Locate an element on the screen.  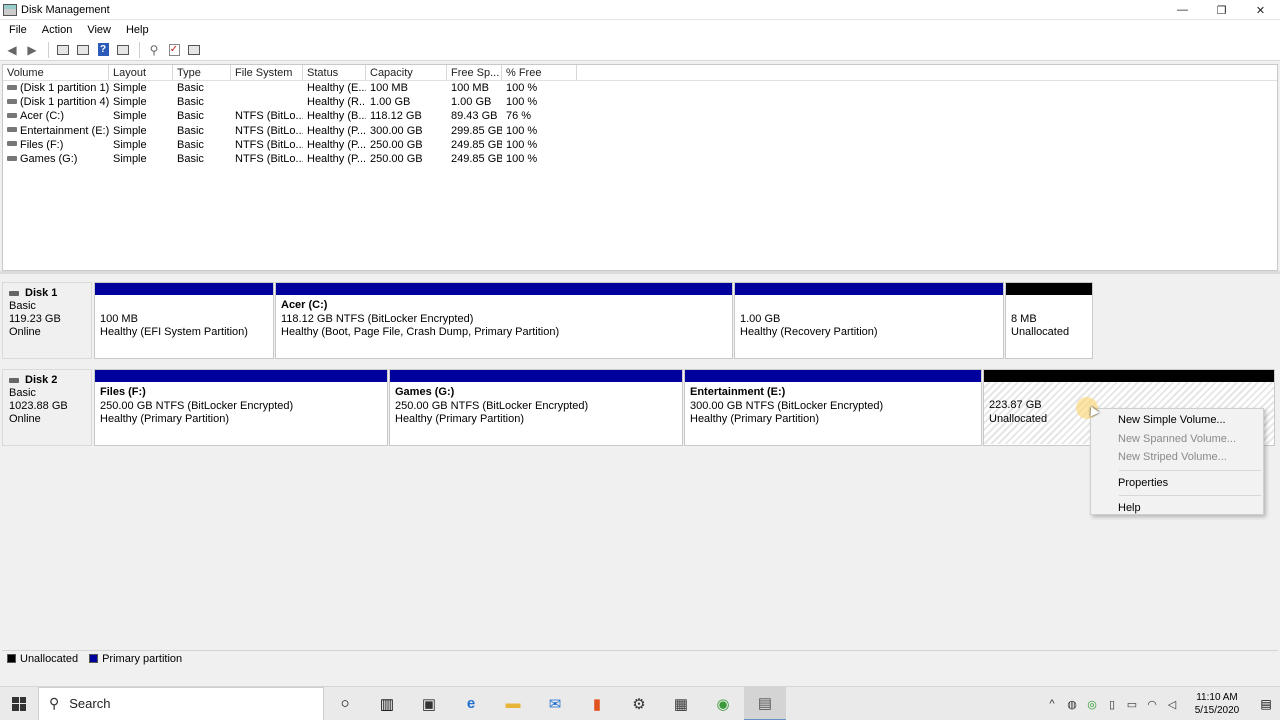
action-pane-icon is located at coordinates (83, 50).